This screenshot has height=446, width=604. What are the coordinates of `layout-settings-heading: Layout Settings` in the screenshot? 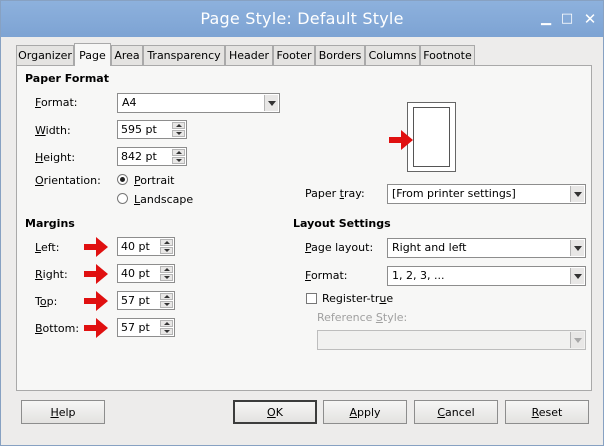 It's located at (342, 223).